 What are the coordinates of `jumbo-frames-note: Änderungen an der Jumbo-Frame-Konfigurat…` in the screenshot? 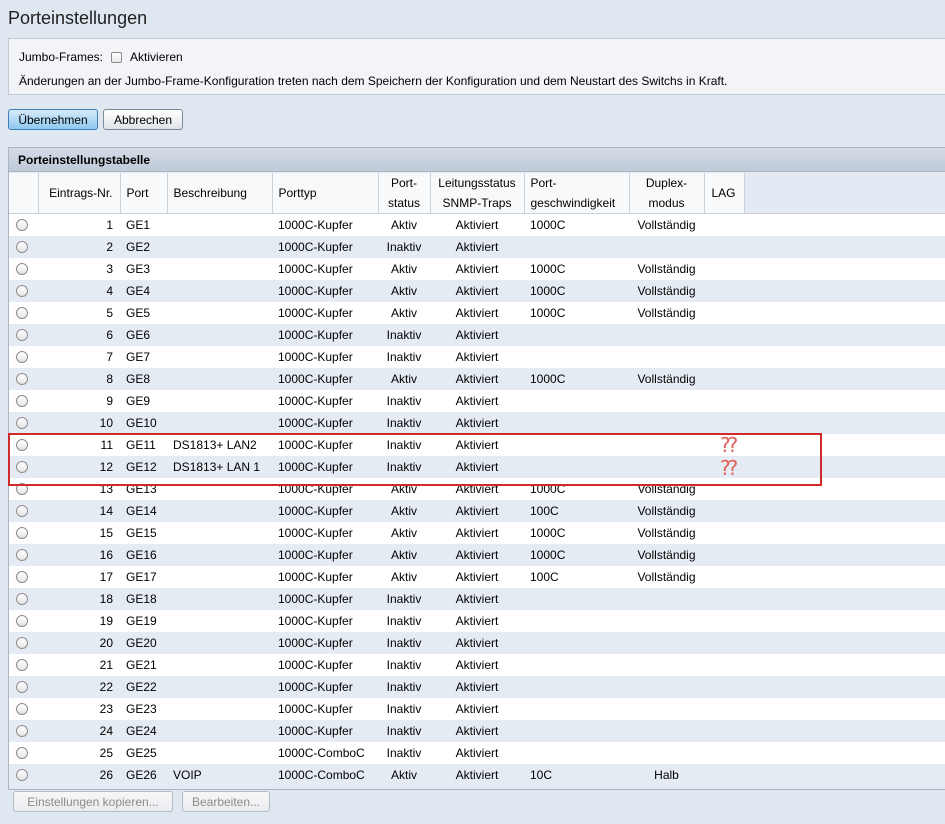 It's located at (373, 81).